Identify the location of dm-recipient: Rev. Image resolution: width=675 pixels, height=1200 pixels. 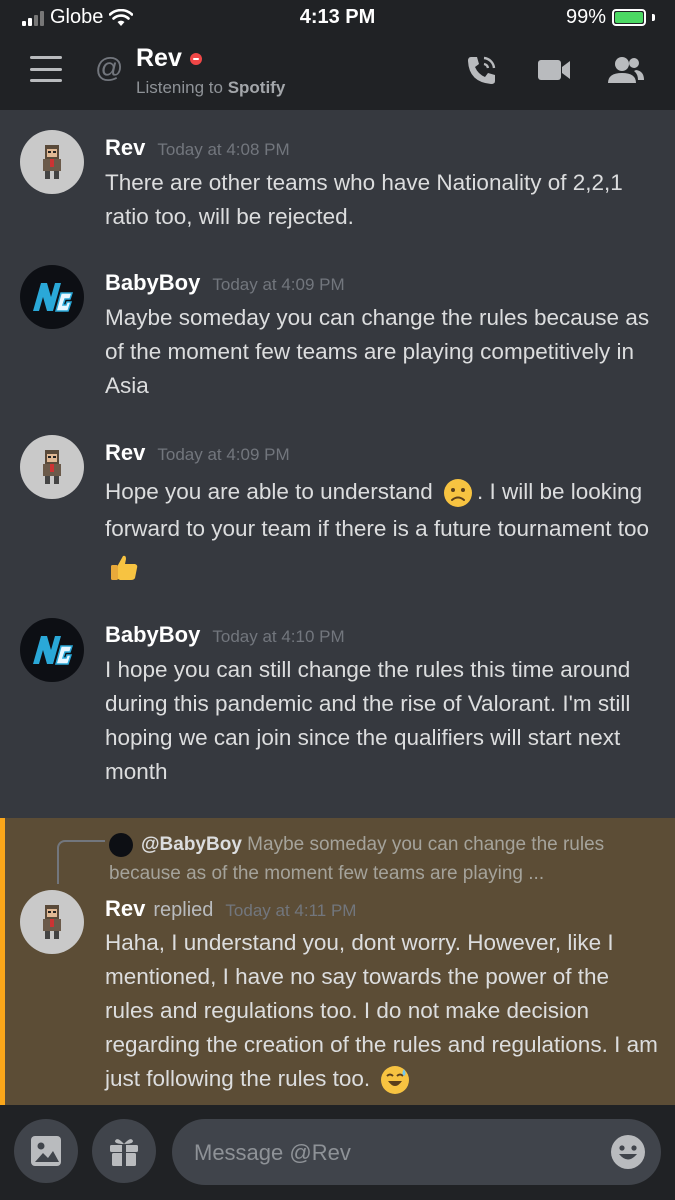
(169, 58).